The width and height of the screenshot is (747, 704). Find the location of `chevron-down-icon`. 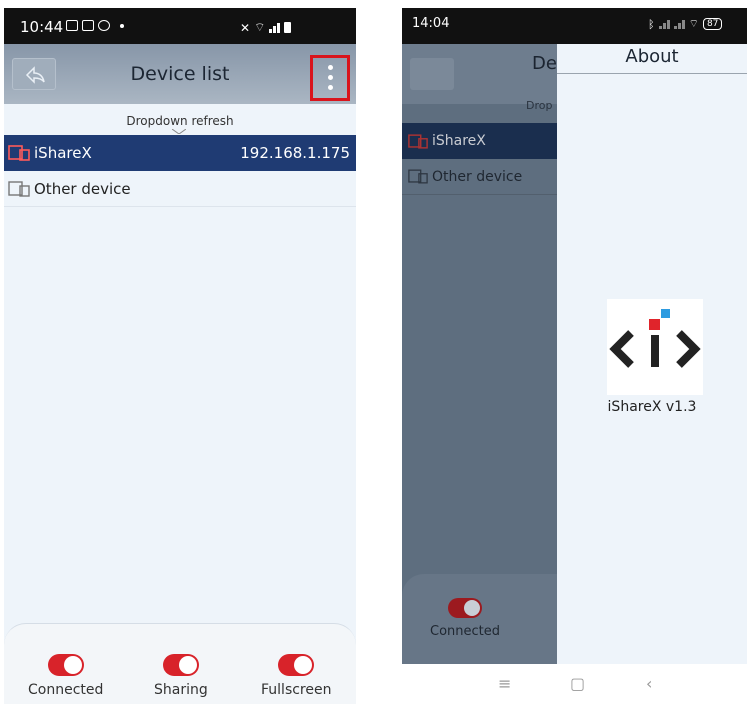

chevron-down-icon is located at coordinates (179, 131).